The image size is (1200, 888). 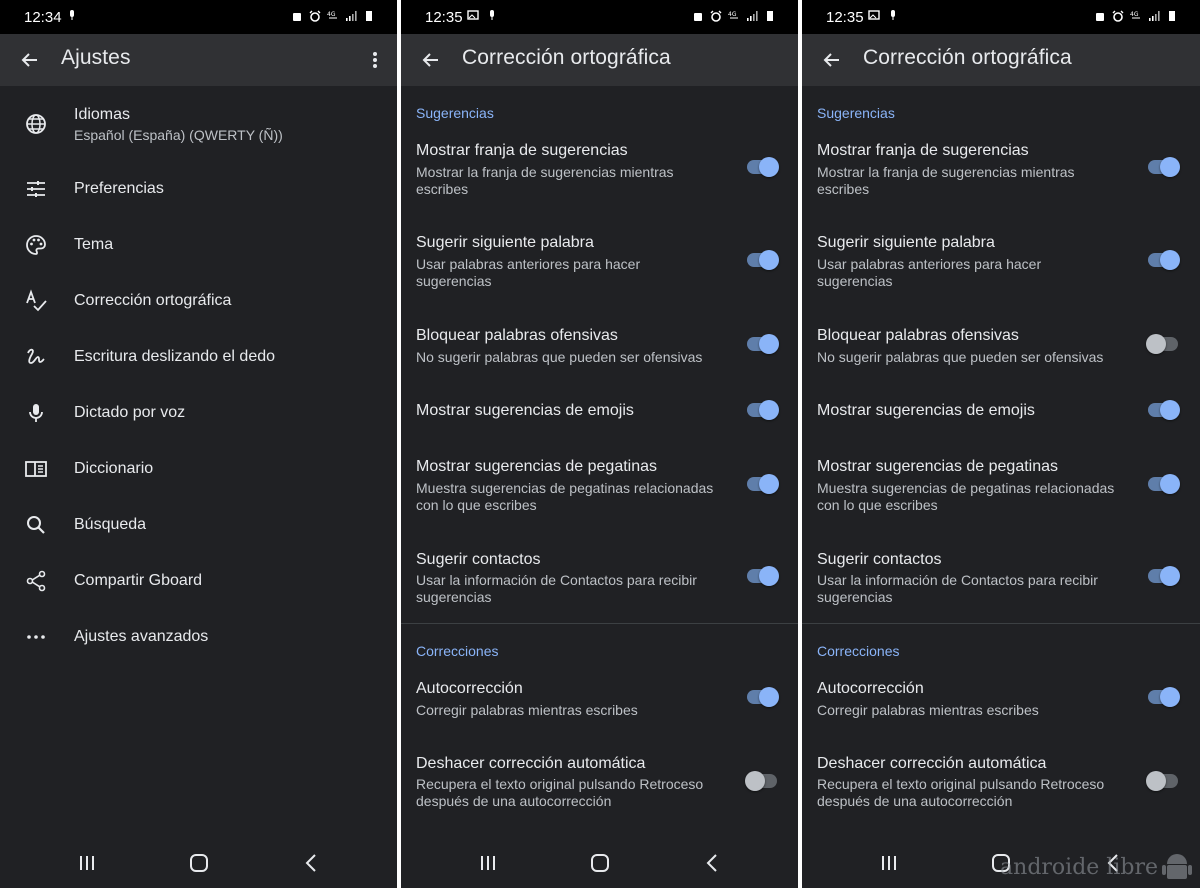 What do you see at coordinates (198, 245) in the screenshot?
I see `menu-item-tema: Tema` at bounding box center [198, 245].